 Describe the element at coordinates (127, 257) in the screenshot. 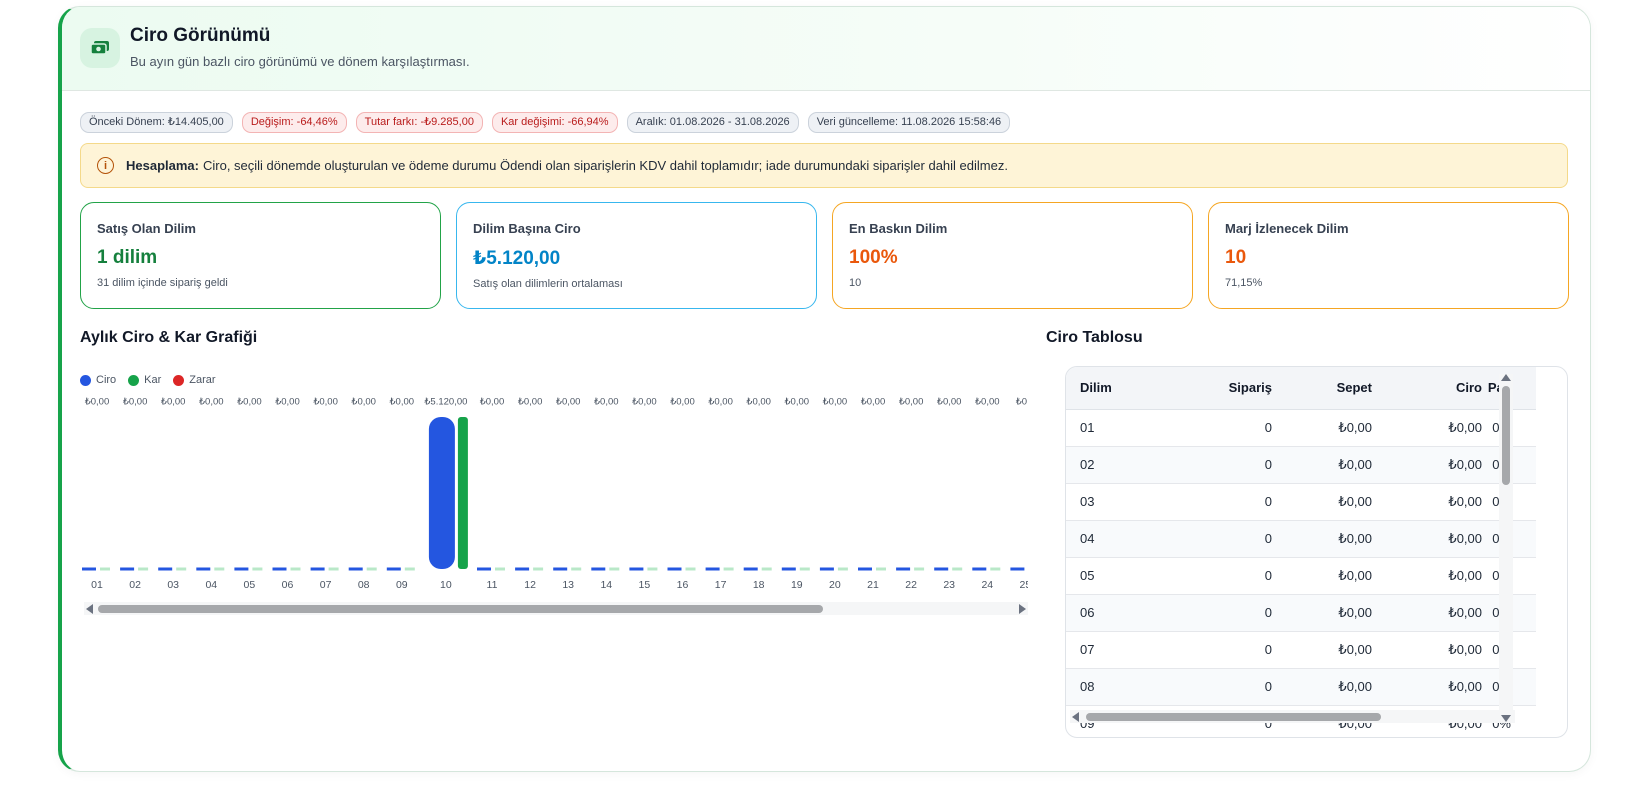

I see `kpi-value: 1 dilim` at that location.